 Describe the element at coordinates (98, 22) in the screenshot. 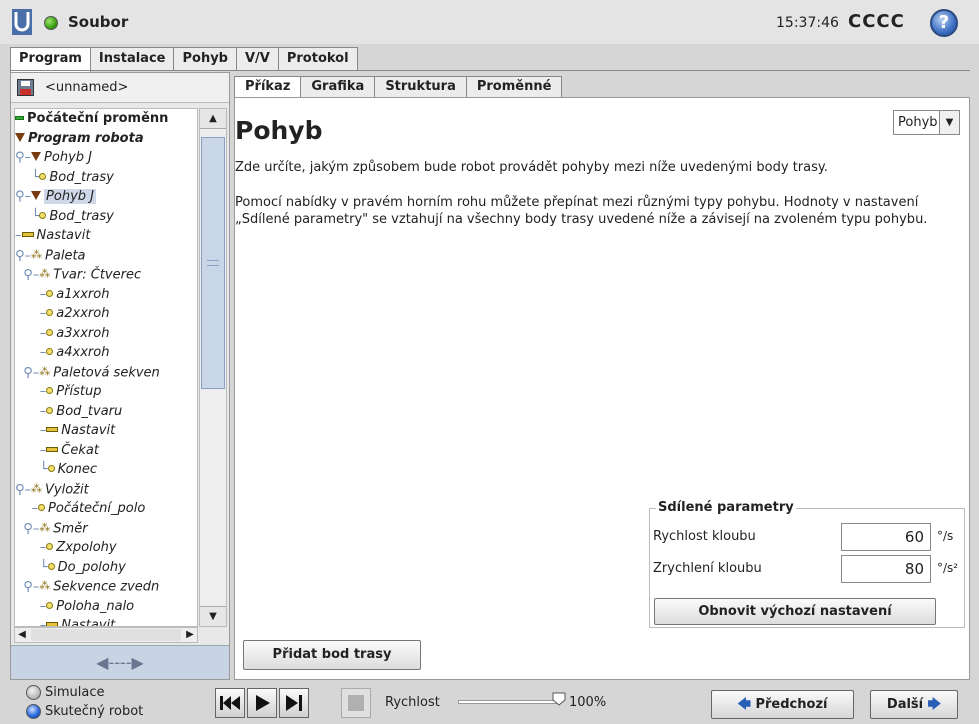

I see `file-menu-button: Soubor` at that location.